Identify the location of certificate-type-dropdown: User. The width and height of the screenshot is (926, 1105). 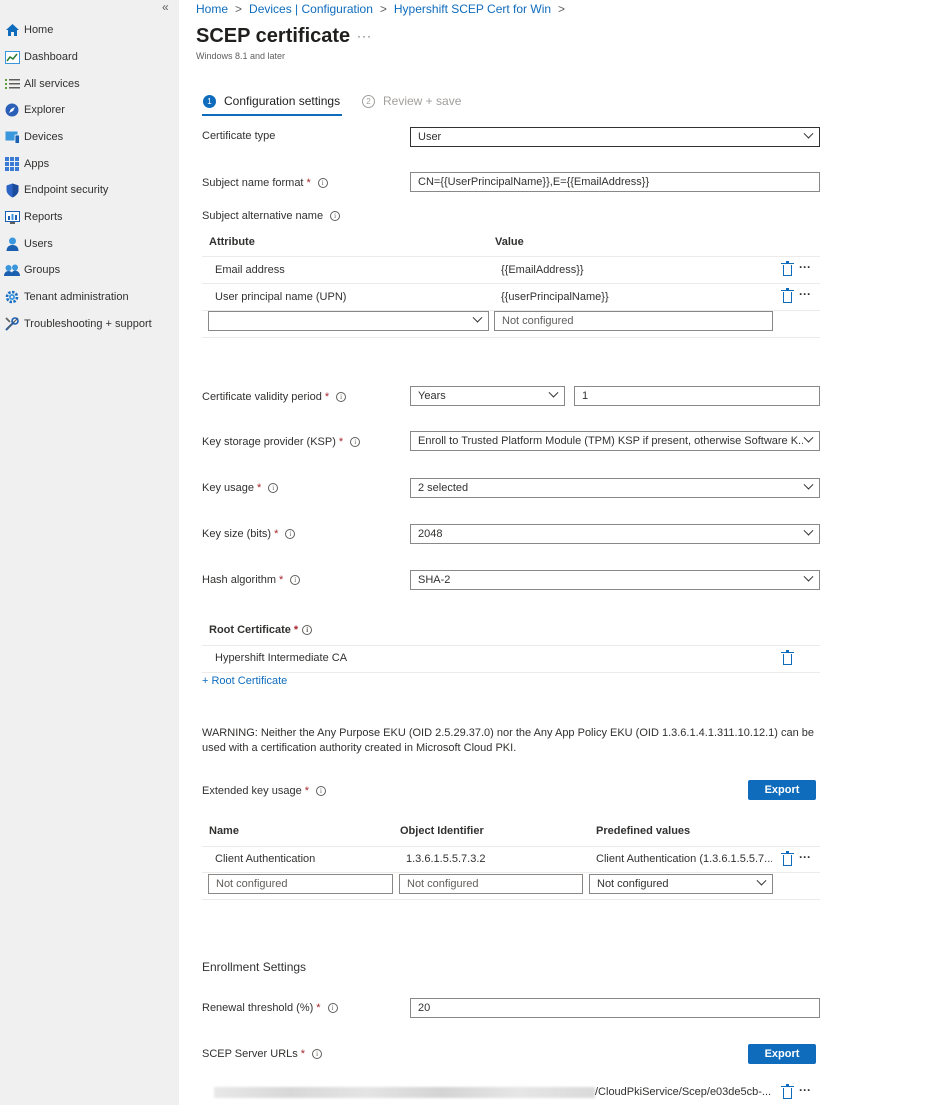
(615, 137).